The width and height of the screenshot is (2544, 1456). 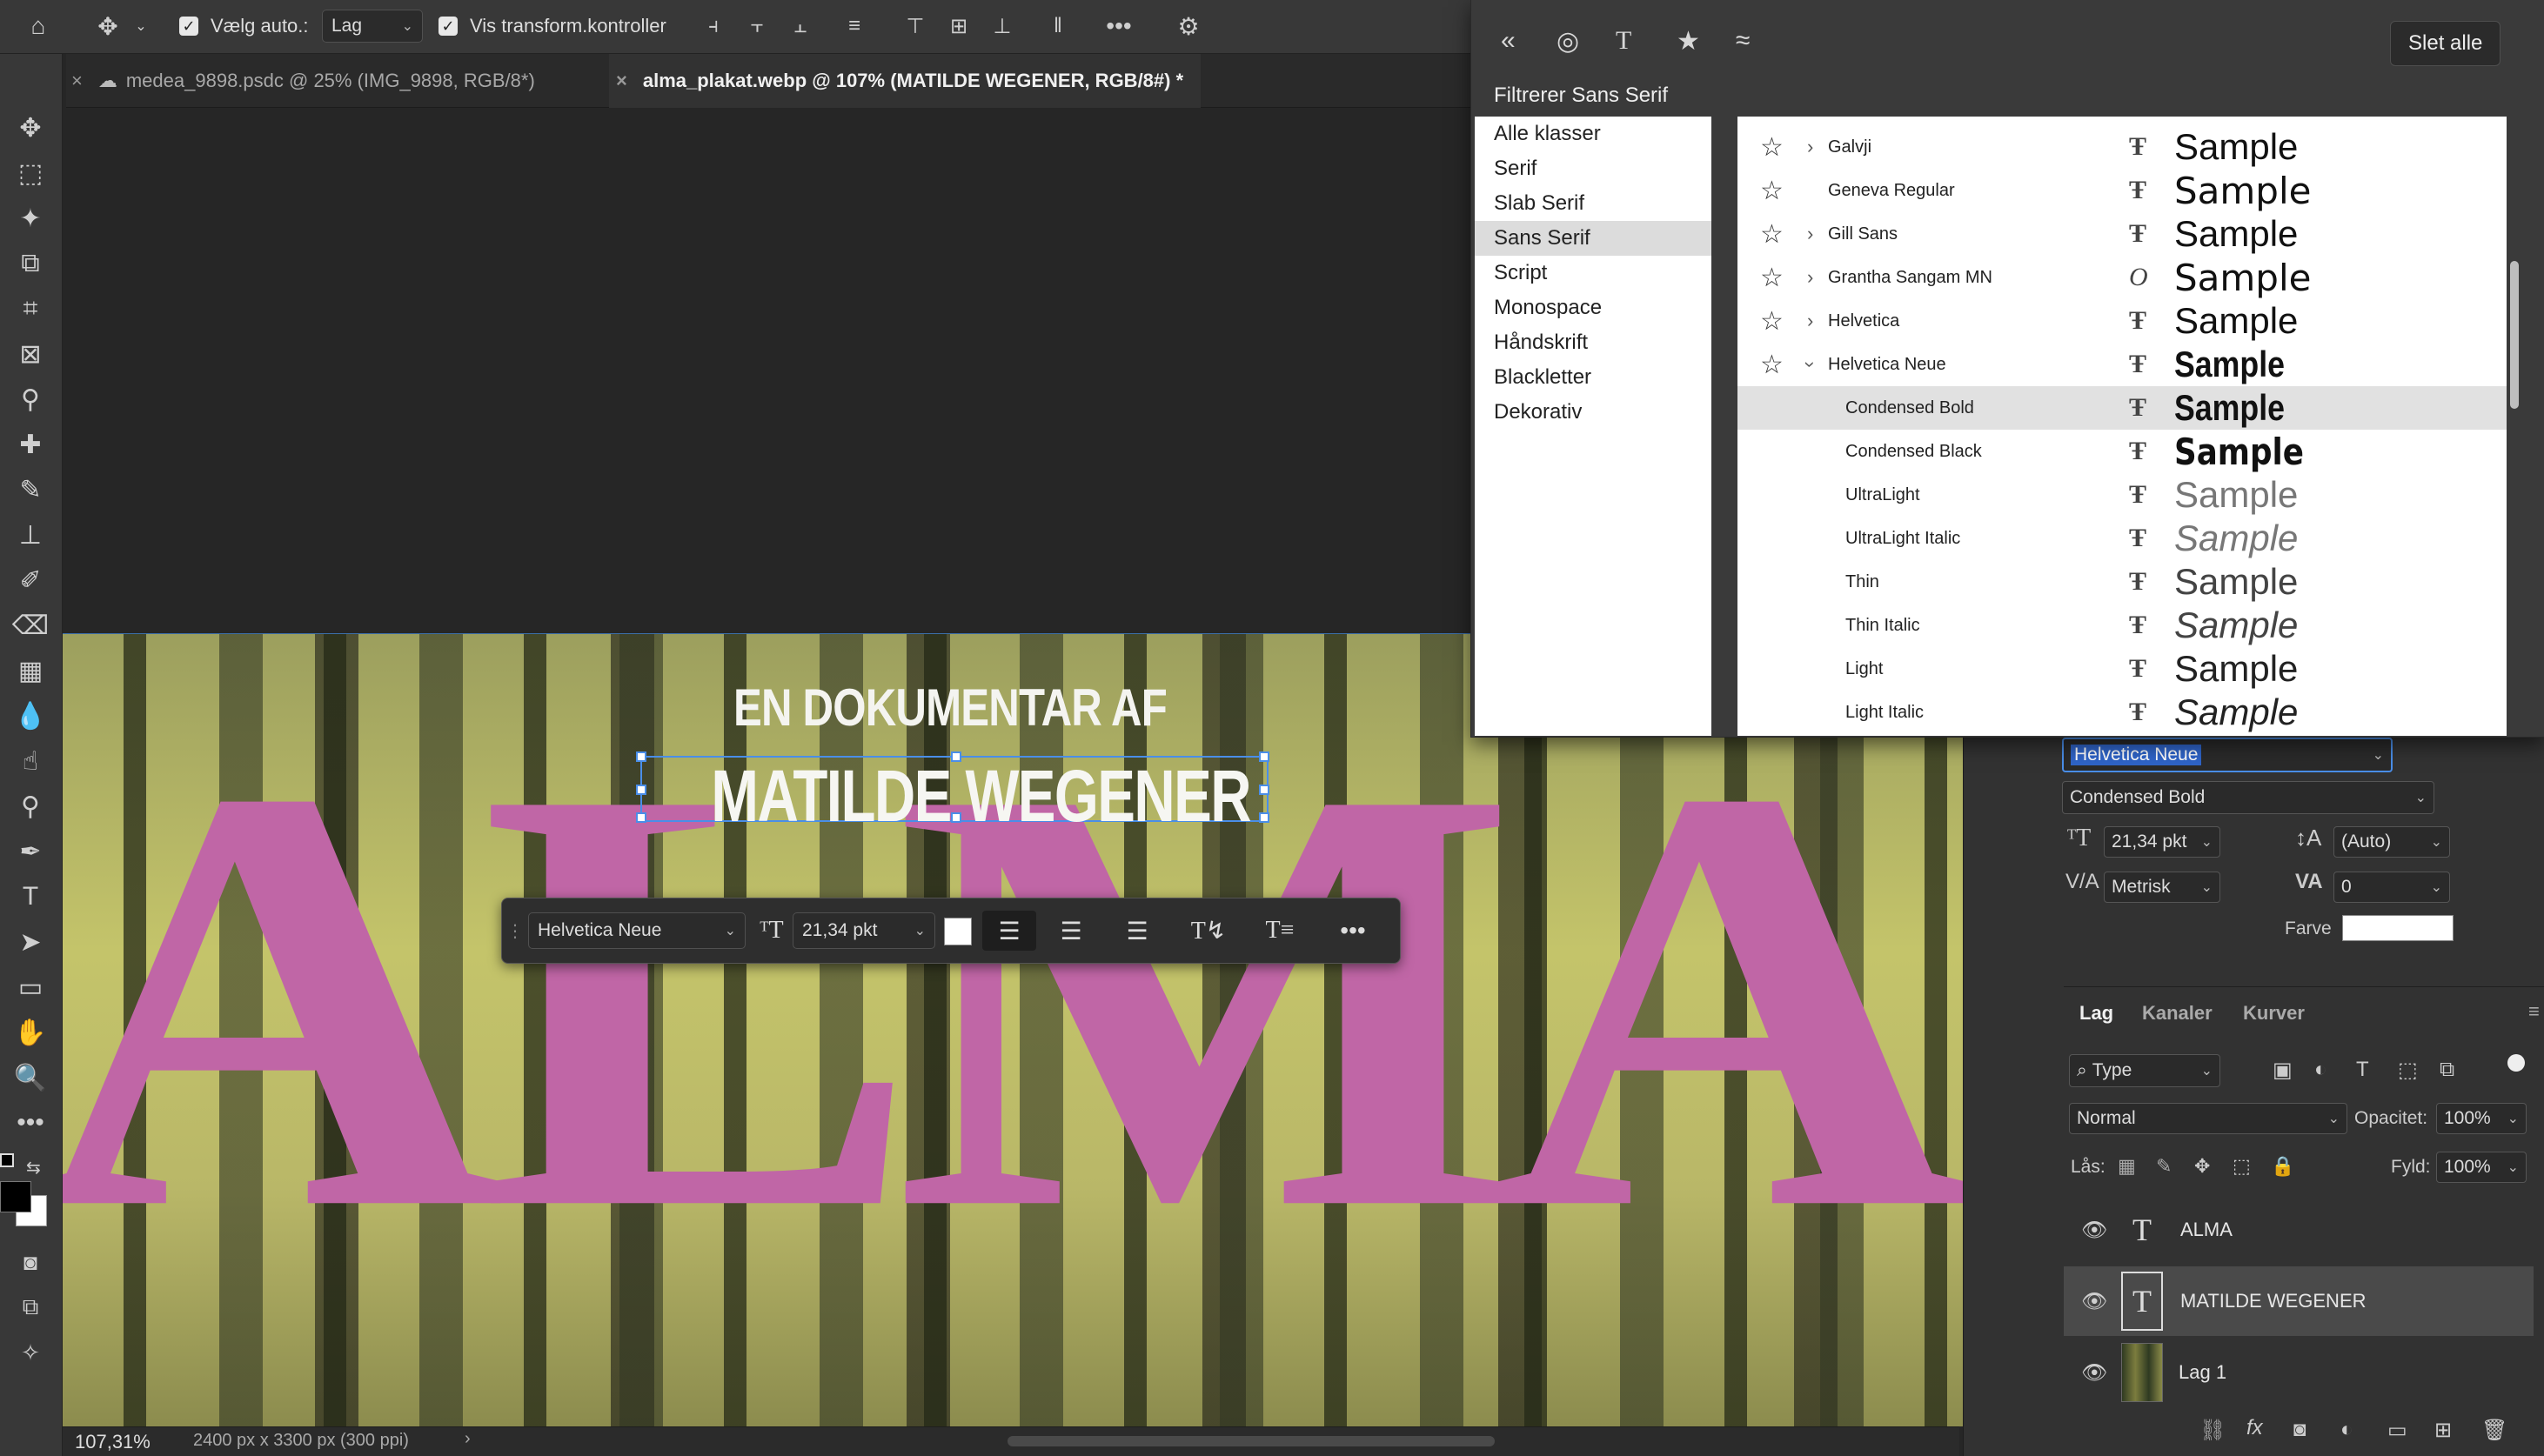 What do you see at coordinates (107, 26) in the screenshot?
I see `move-tool-icon: ✥` at bounding box center [107, 26].